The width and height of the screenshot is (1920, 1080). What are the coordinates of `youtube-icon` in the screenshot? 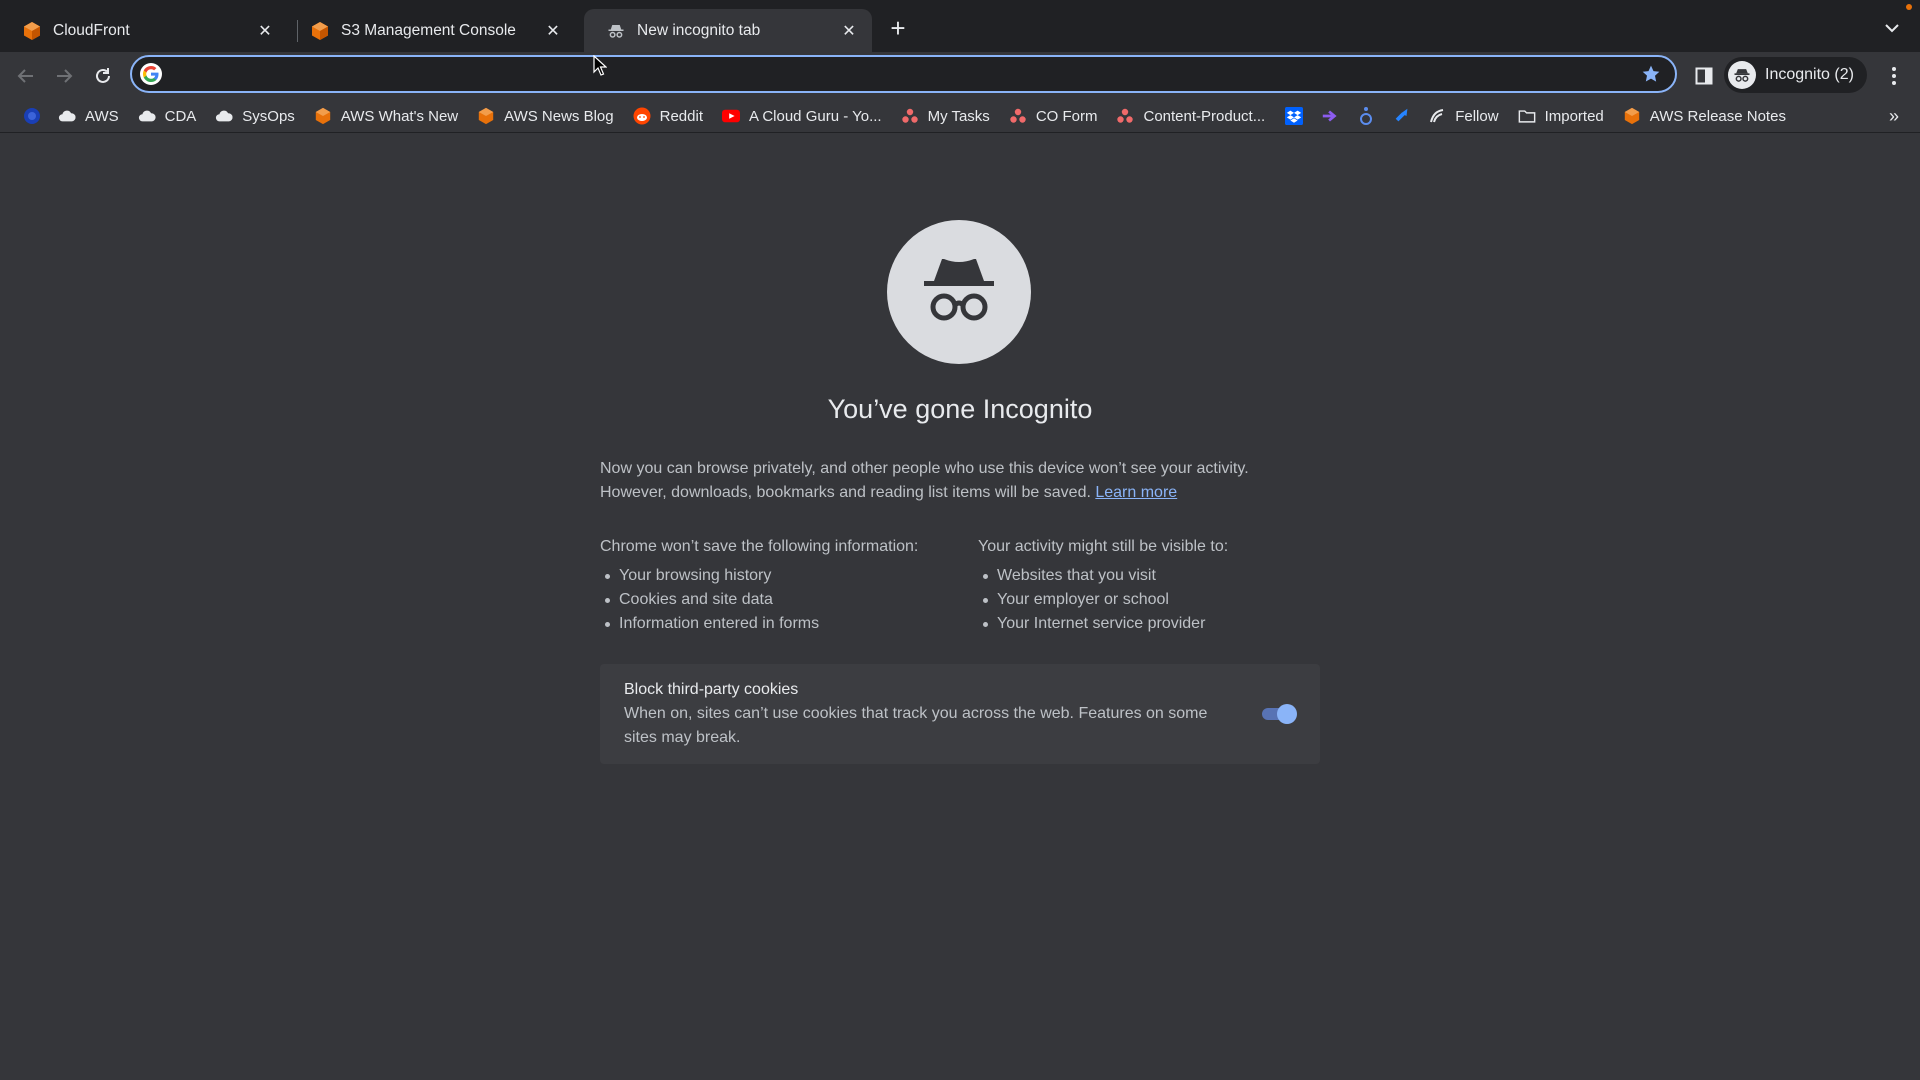 It's located at (730, 116).